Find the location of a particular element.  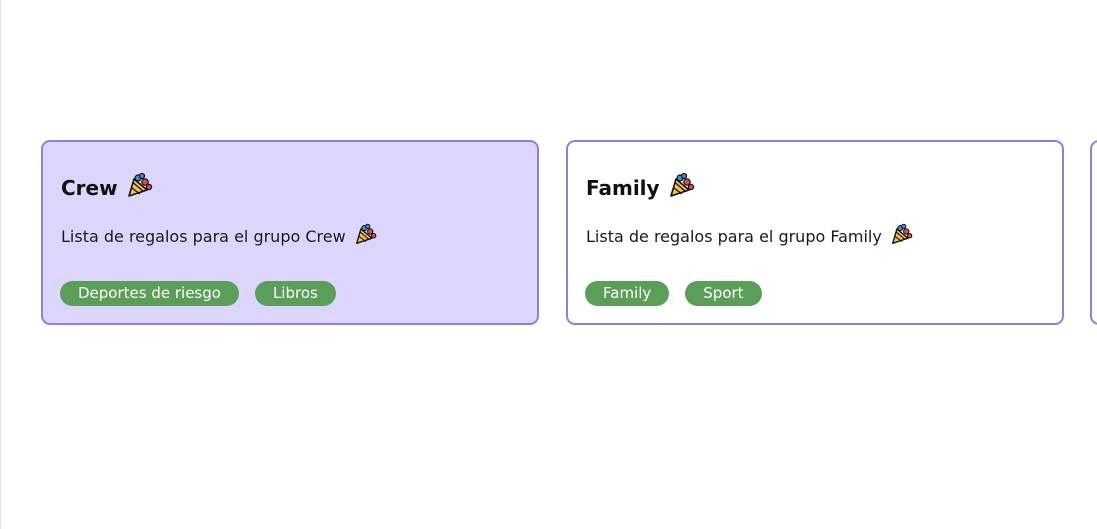

group-tags: Deportes de riesgo Libros is located at coordinates (198, 293).